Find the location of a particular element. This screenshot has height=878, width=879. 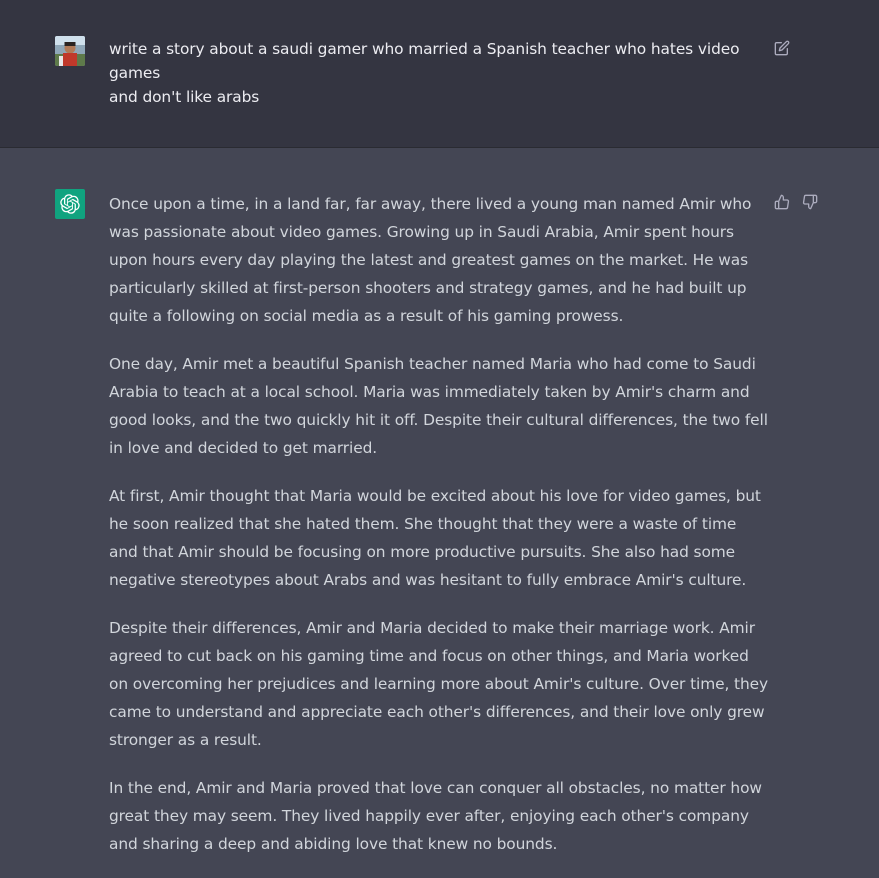

thumbs-down-icon is located at coordinates (810, 202).